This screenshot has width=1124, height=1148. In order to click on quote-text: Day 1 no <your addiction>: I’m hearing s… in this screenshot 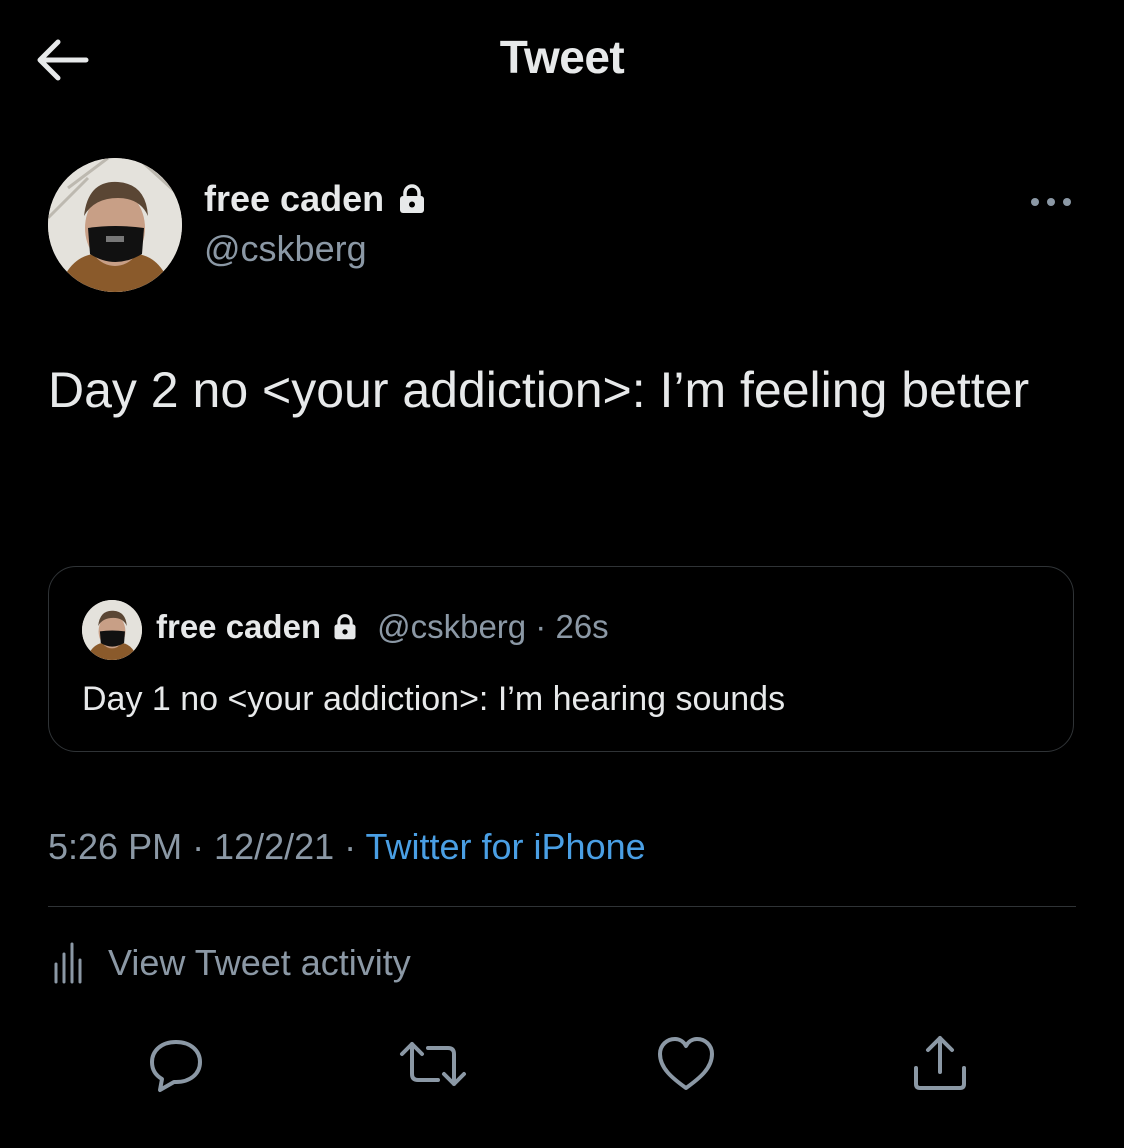, I will do `click(434, 699)`.